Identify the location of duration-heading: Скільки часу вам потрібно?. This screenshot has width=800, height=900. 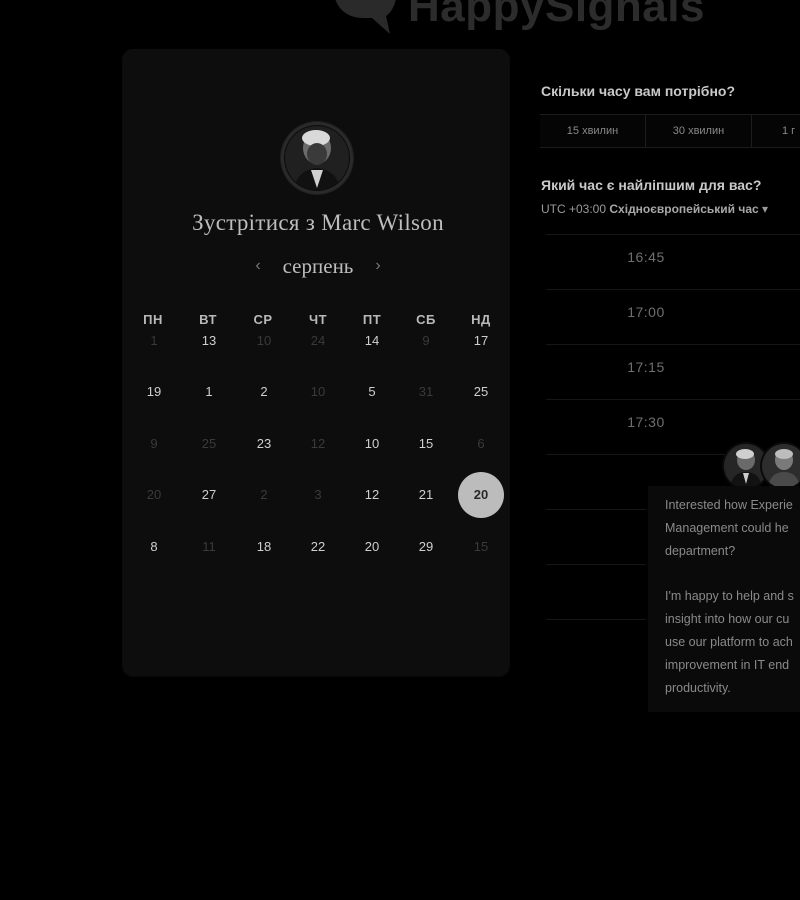
(638, 91).